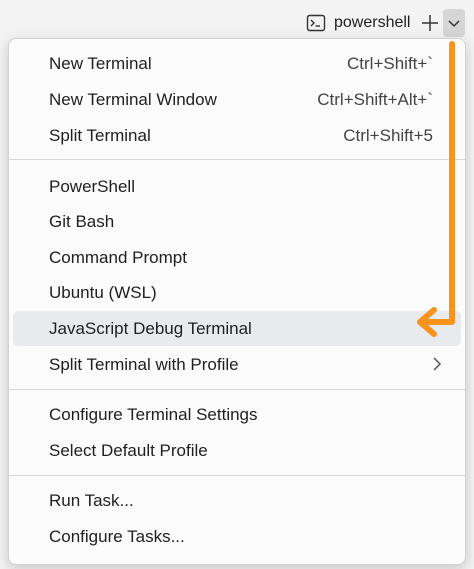 The width and height of the screenshot is (474, 569). Describe the element at coordinates (388, 135) in the screenshot. I see `menu-item-shortcut: Ctrl+Shift+5` at that location.